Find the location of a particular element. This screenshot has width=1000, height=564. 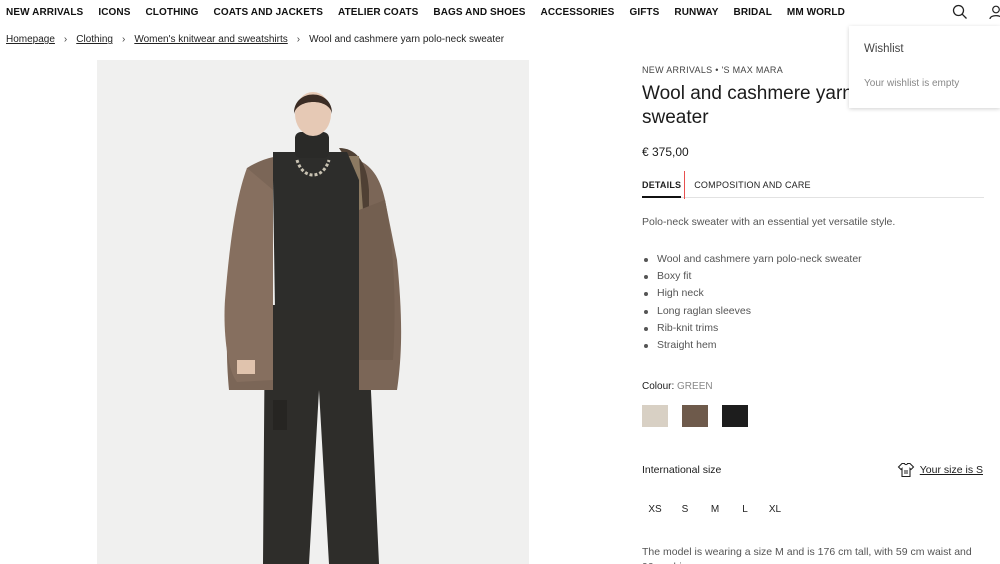

nav-item-atelier-coats: ATELIER COATS is located at coordinates (378, 12).